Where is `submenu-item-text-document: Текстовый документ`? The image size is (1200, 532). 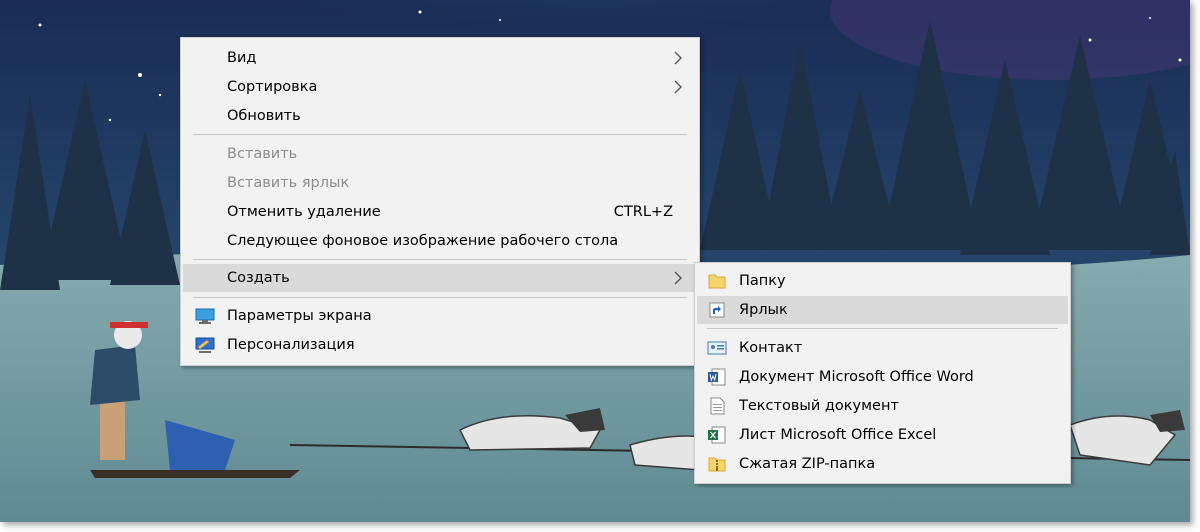
submenu-item-text-document: Текстовый документ is located at coordinates (882, 406).